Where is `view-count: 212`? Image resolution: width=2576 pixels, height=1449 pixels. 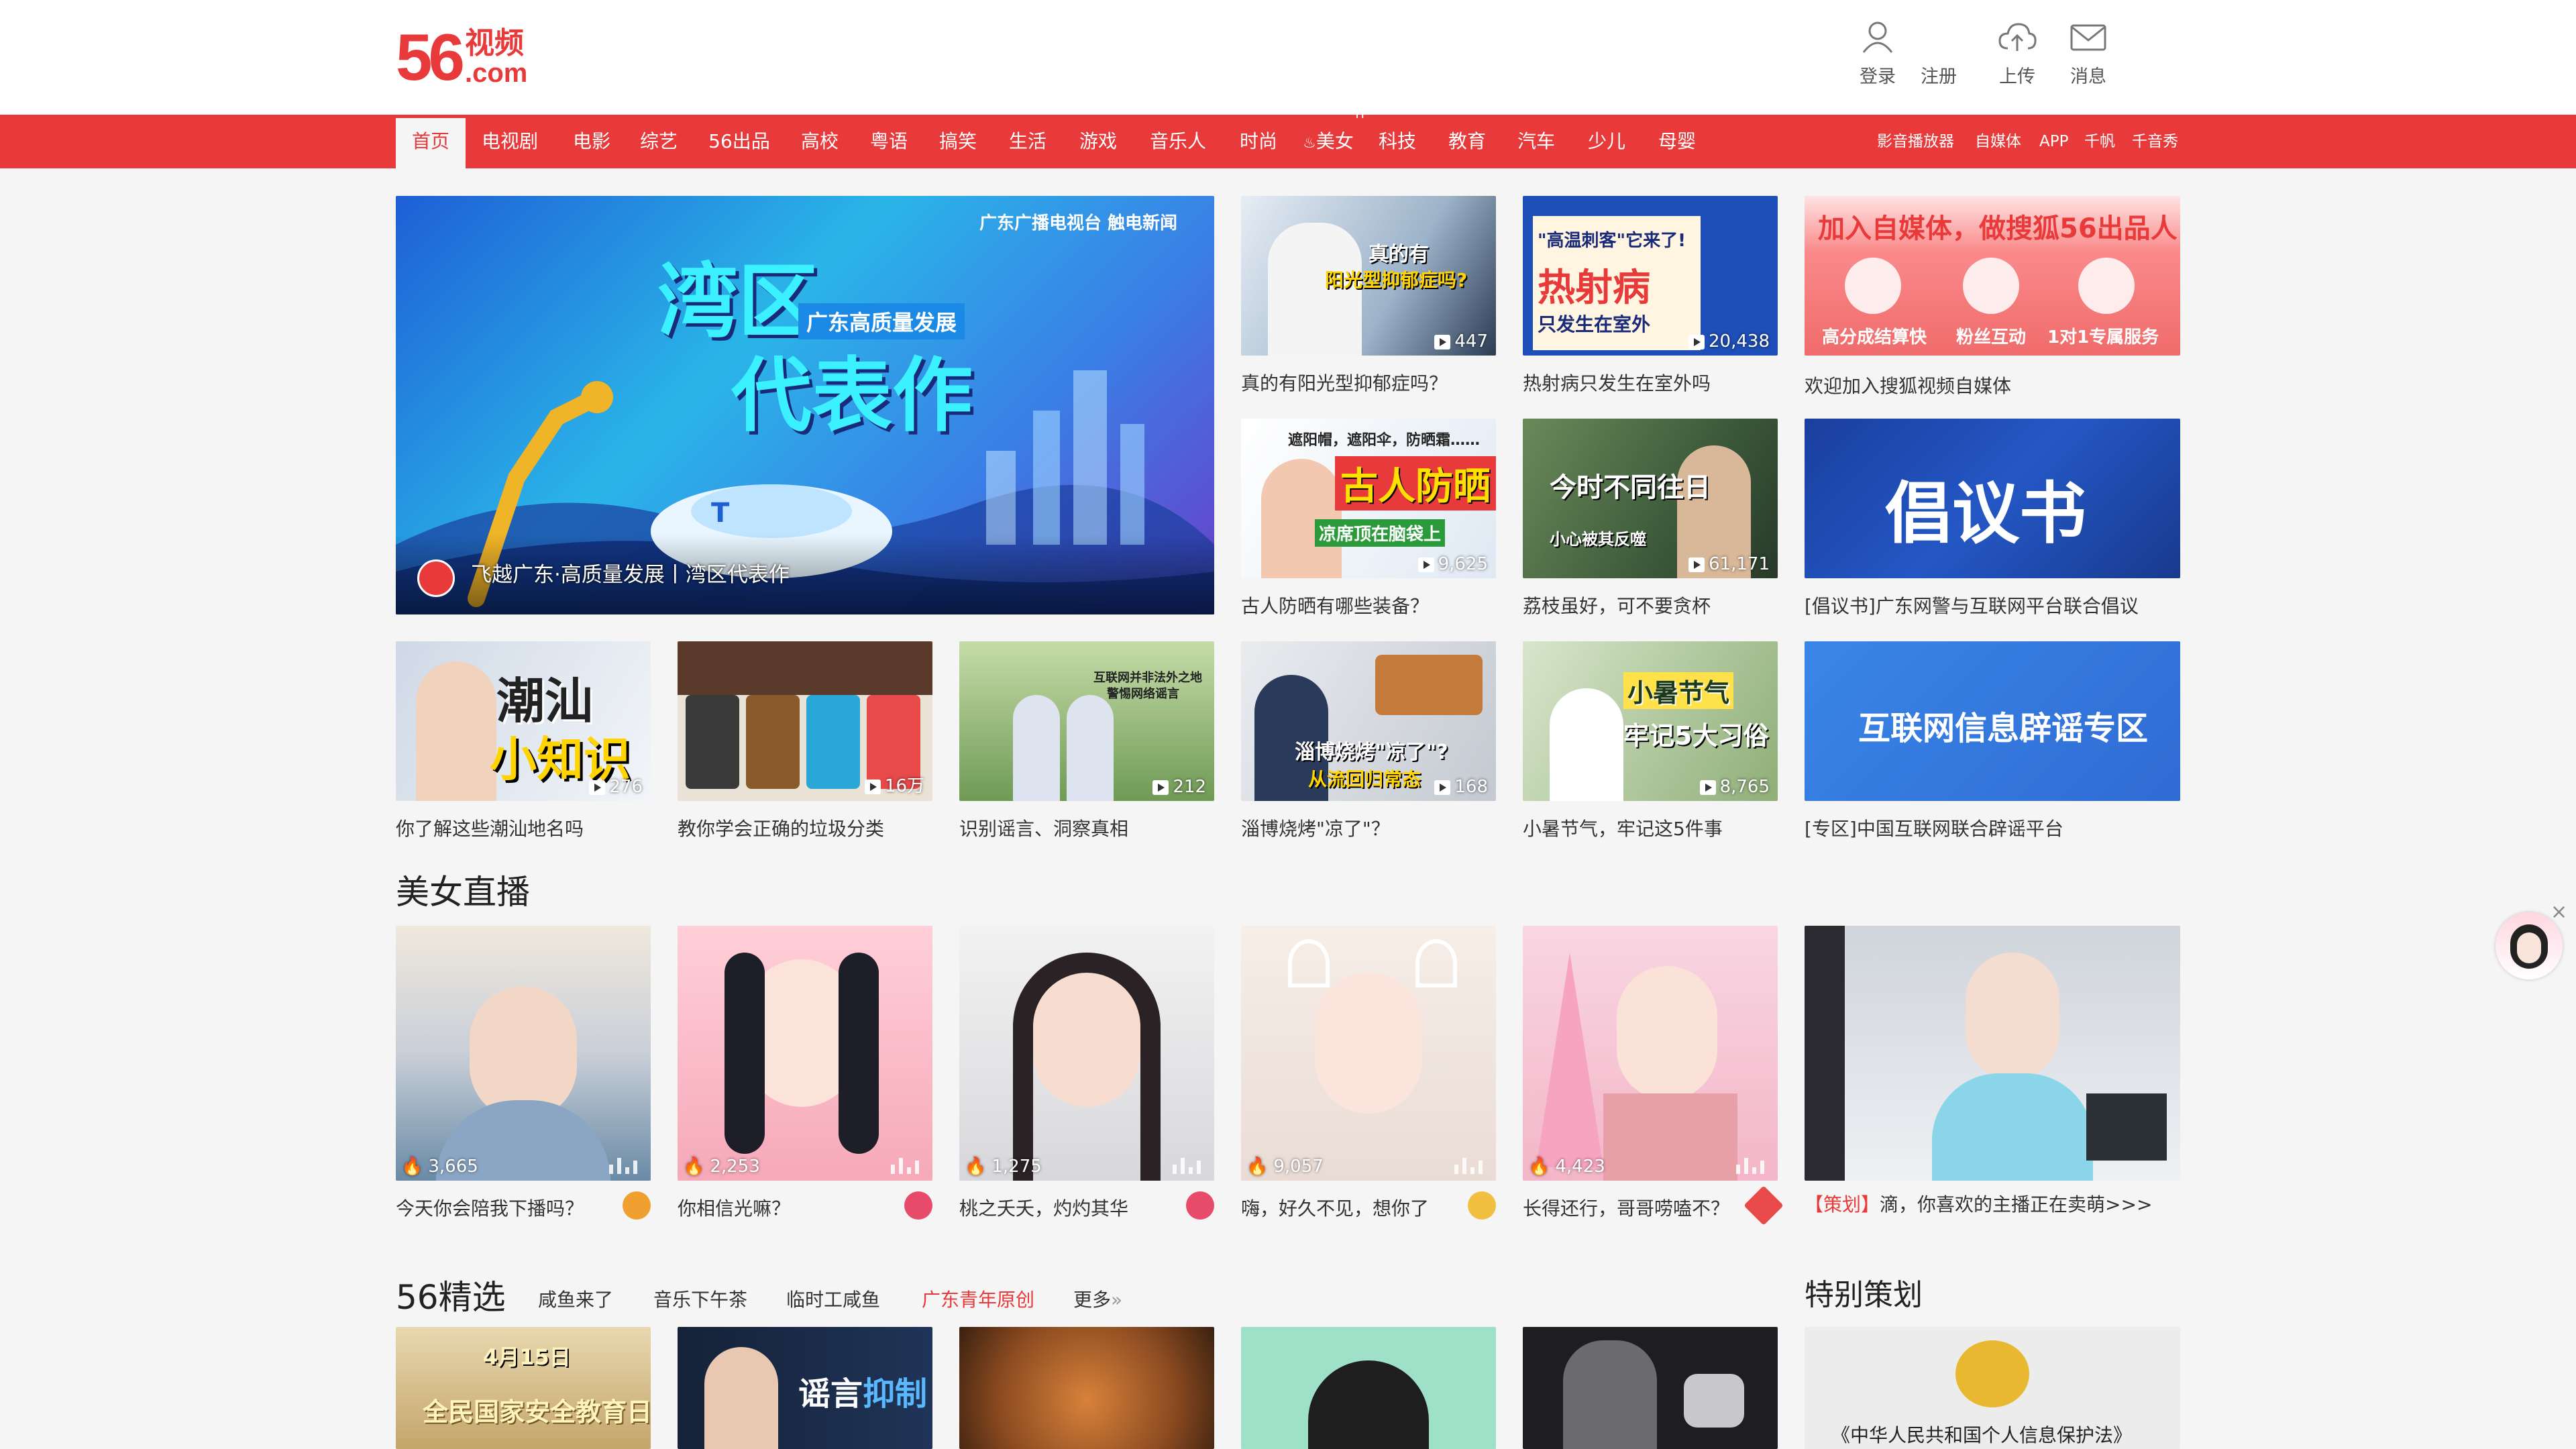
view-count: 212 is located at coordinates (1179, 787).